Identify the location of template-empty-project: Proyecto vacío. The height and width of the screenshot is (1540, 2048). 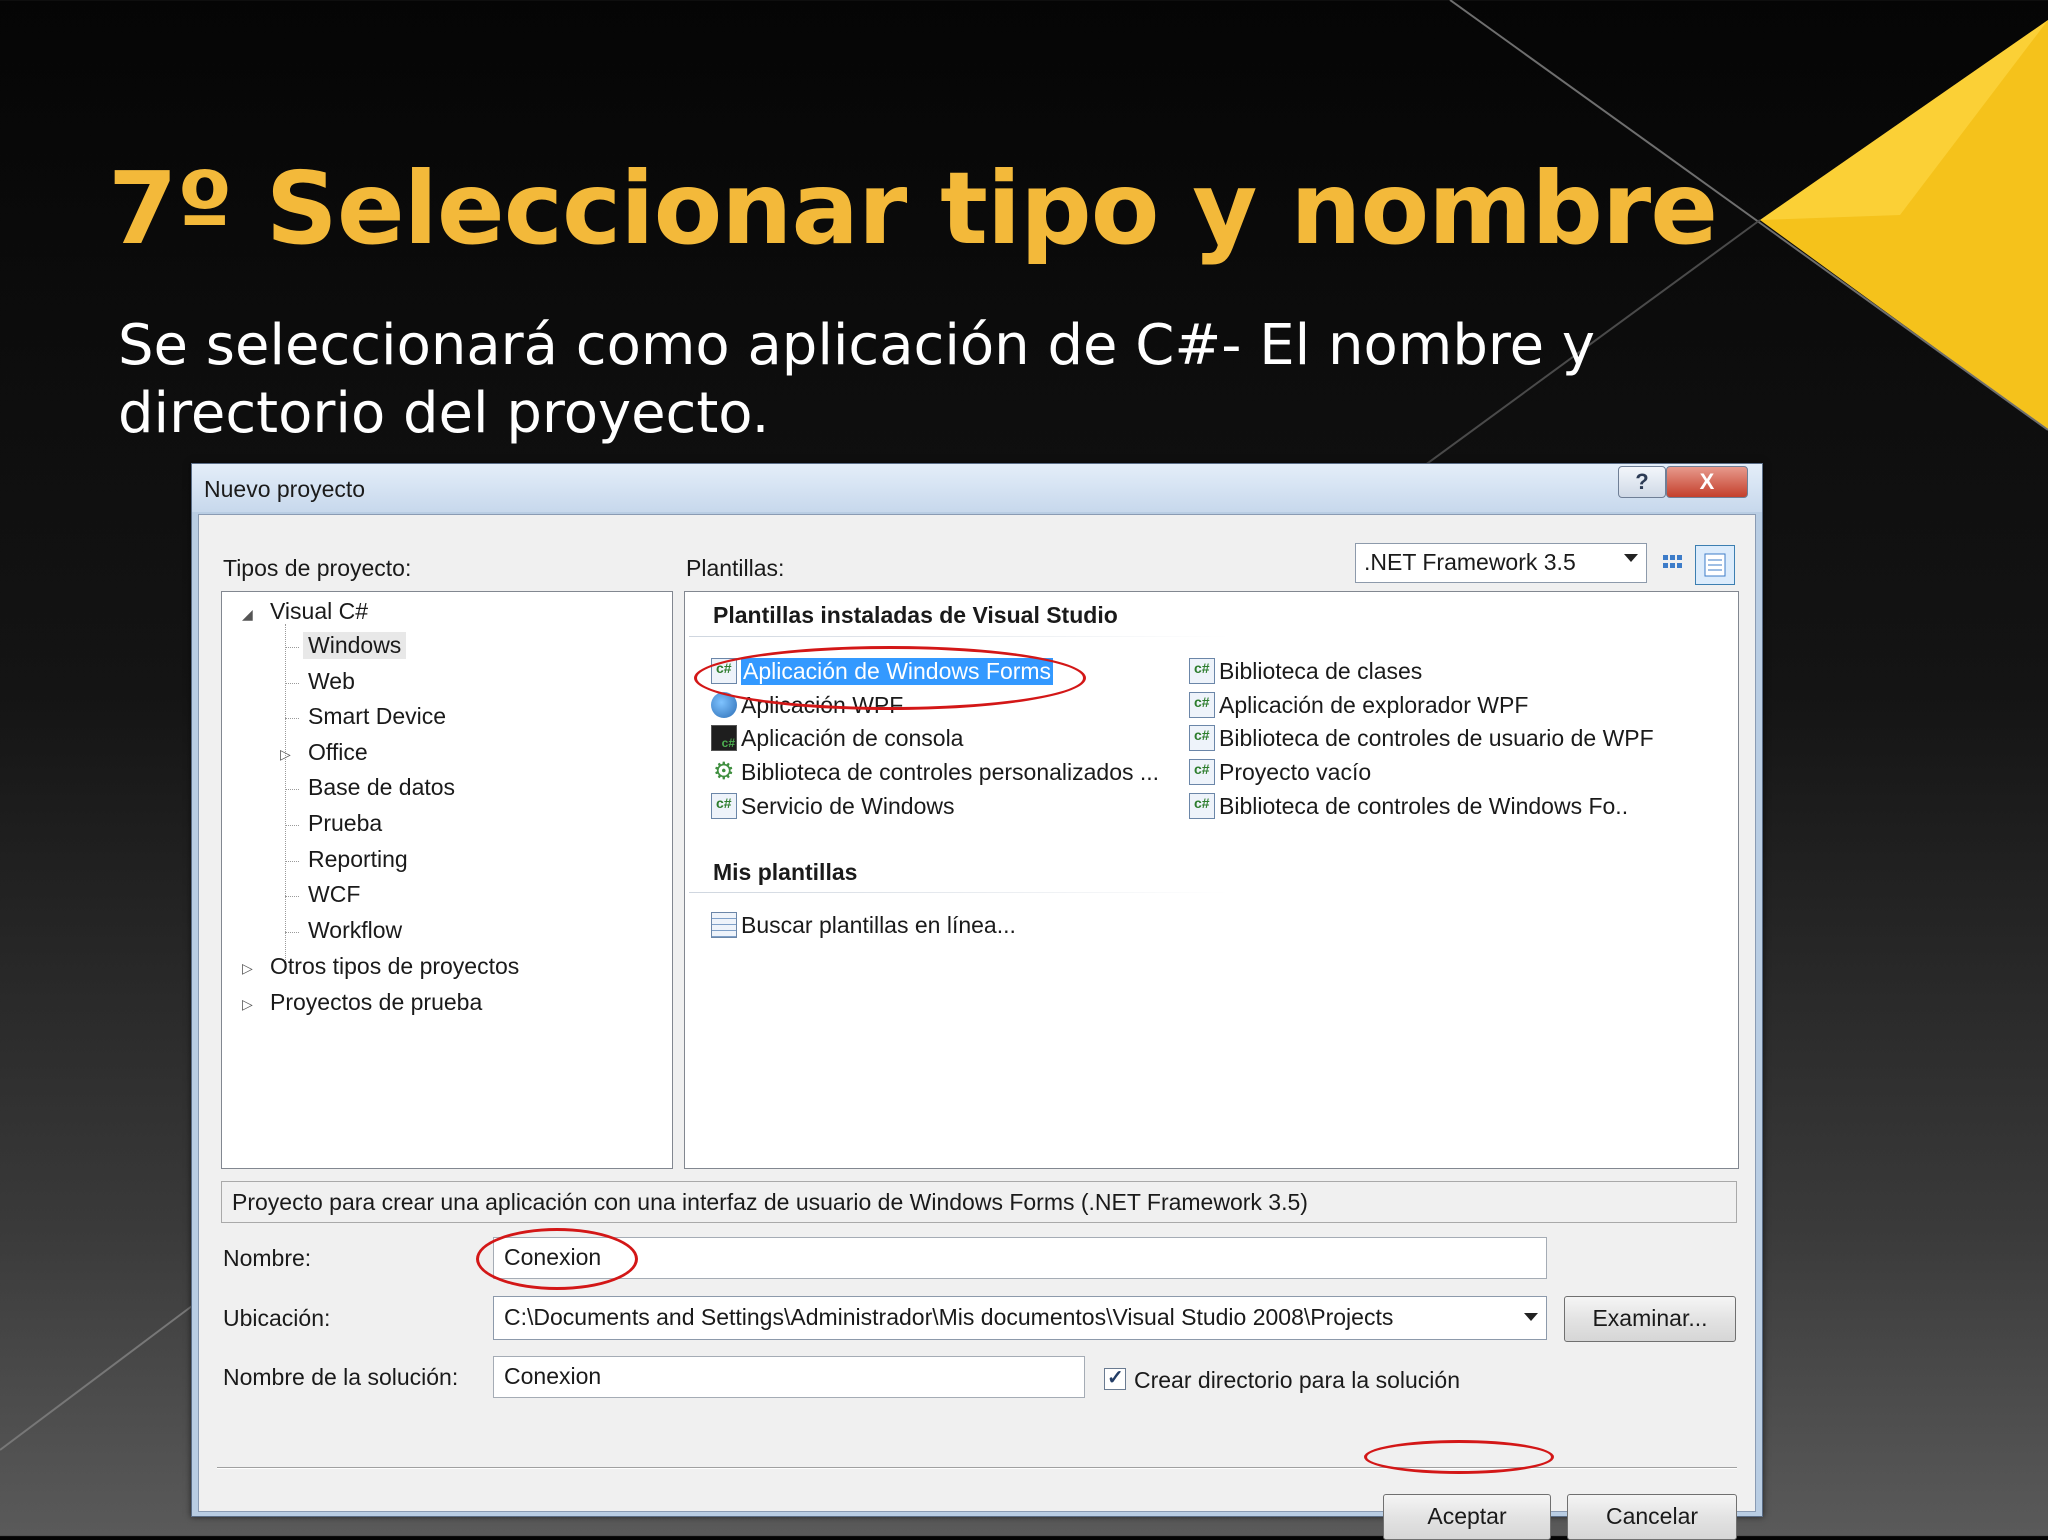
(1280, 772).